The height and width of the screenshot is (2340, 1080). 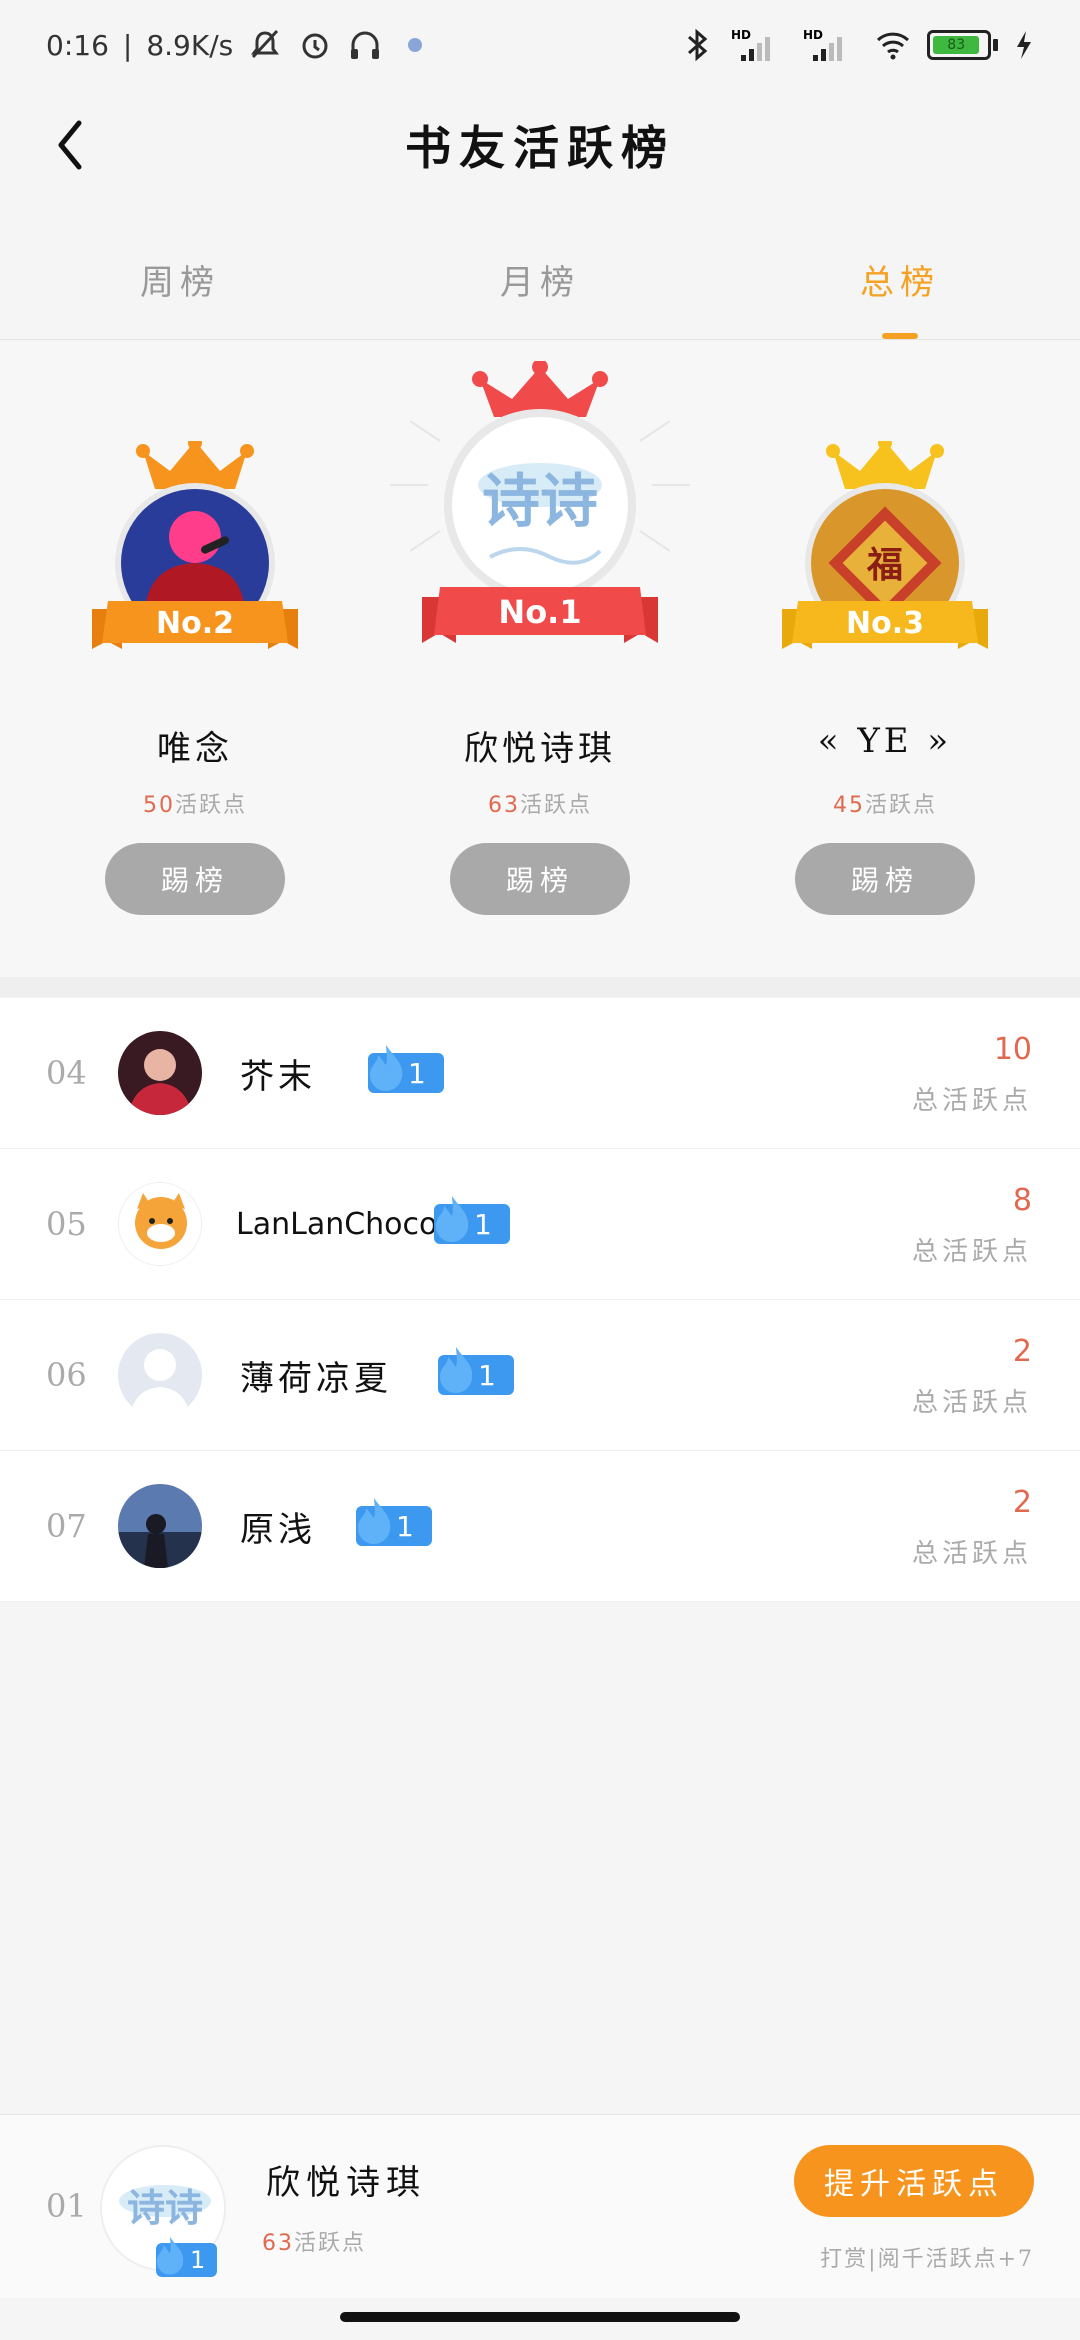 What do you see at coordinates (314, 2243) in the screenshot?
I see `my-points: 63活跃点` at bounding box center [314, 2243].